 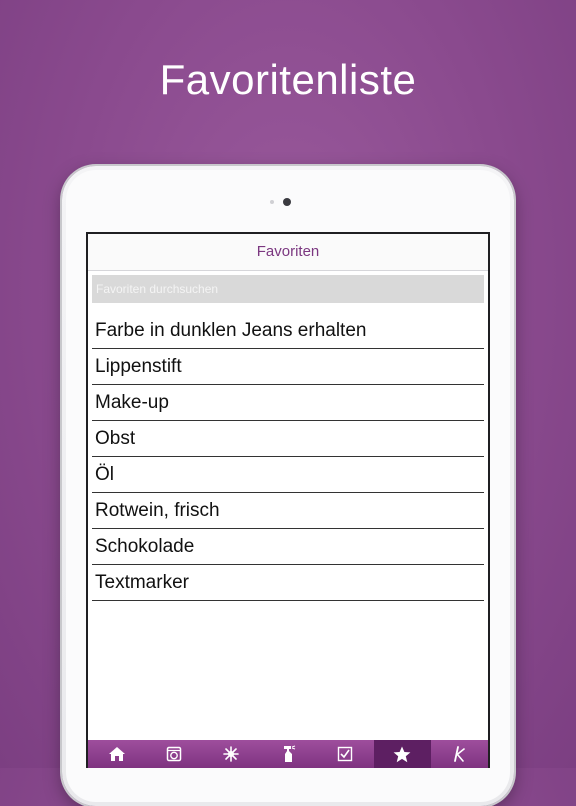 I want to click on tab-checklist, so click(x=345, y=754).